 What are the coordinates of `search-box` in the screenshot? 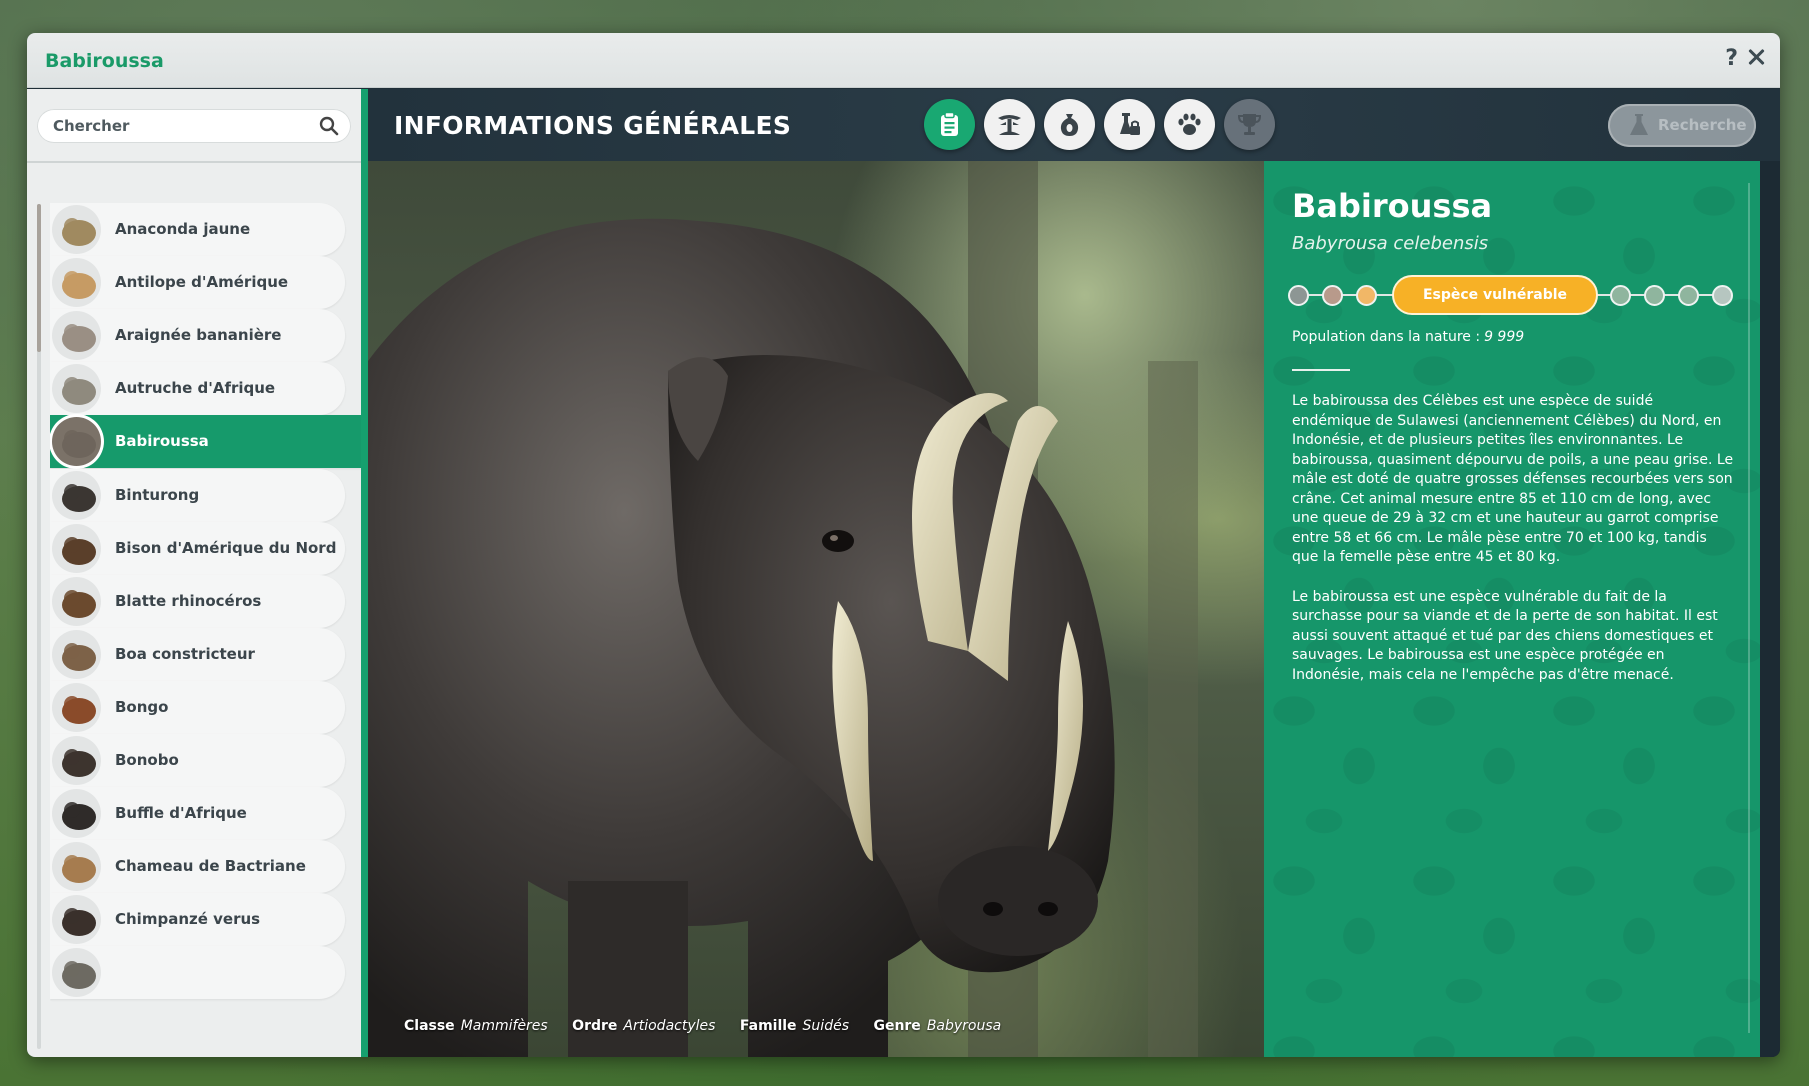 It's located at (194, 126).